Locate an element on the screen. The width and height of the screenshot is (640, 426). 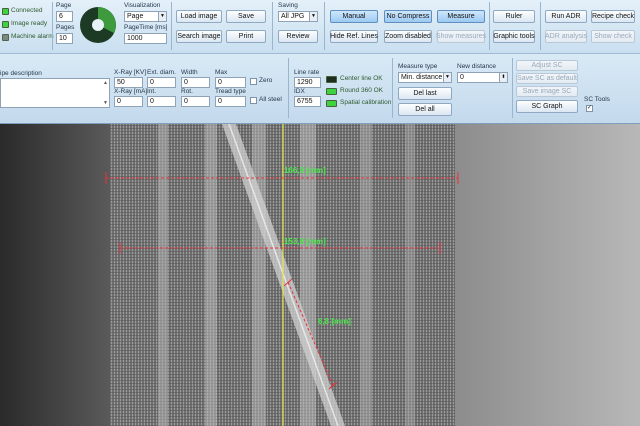
int-label: Int. is located at coordinates (152, 91).